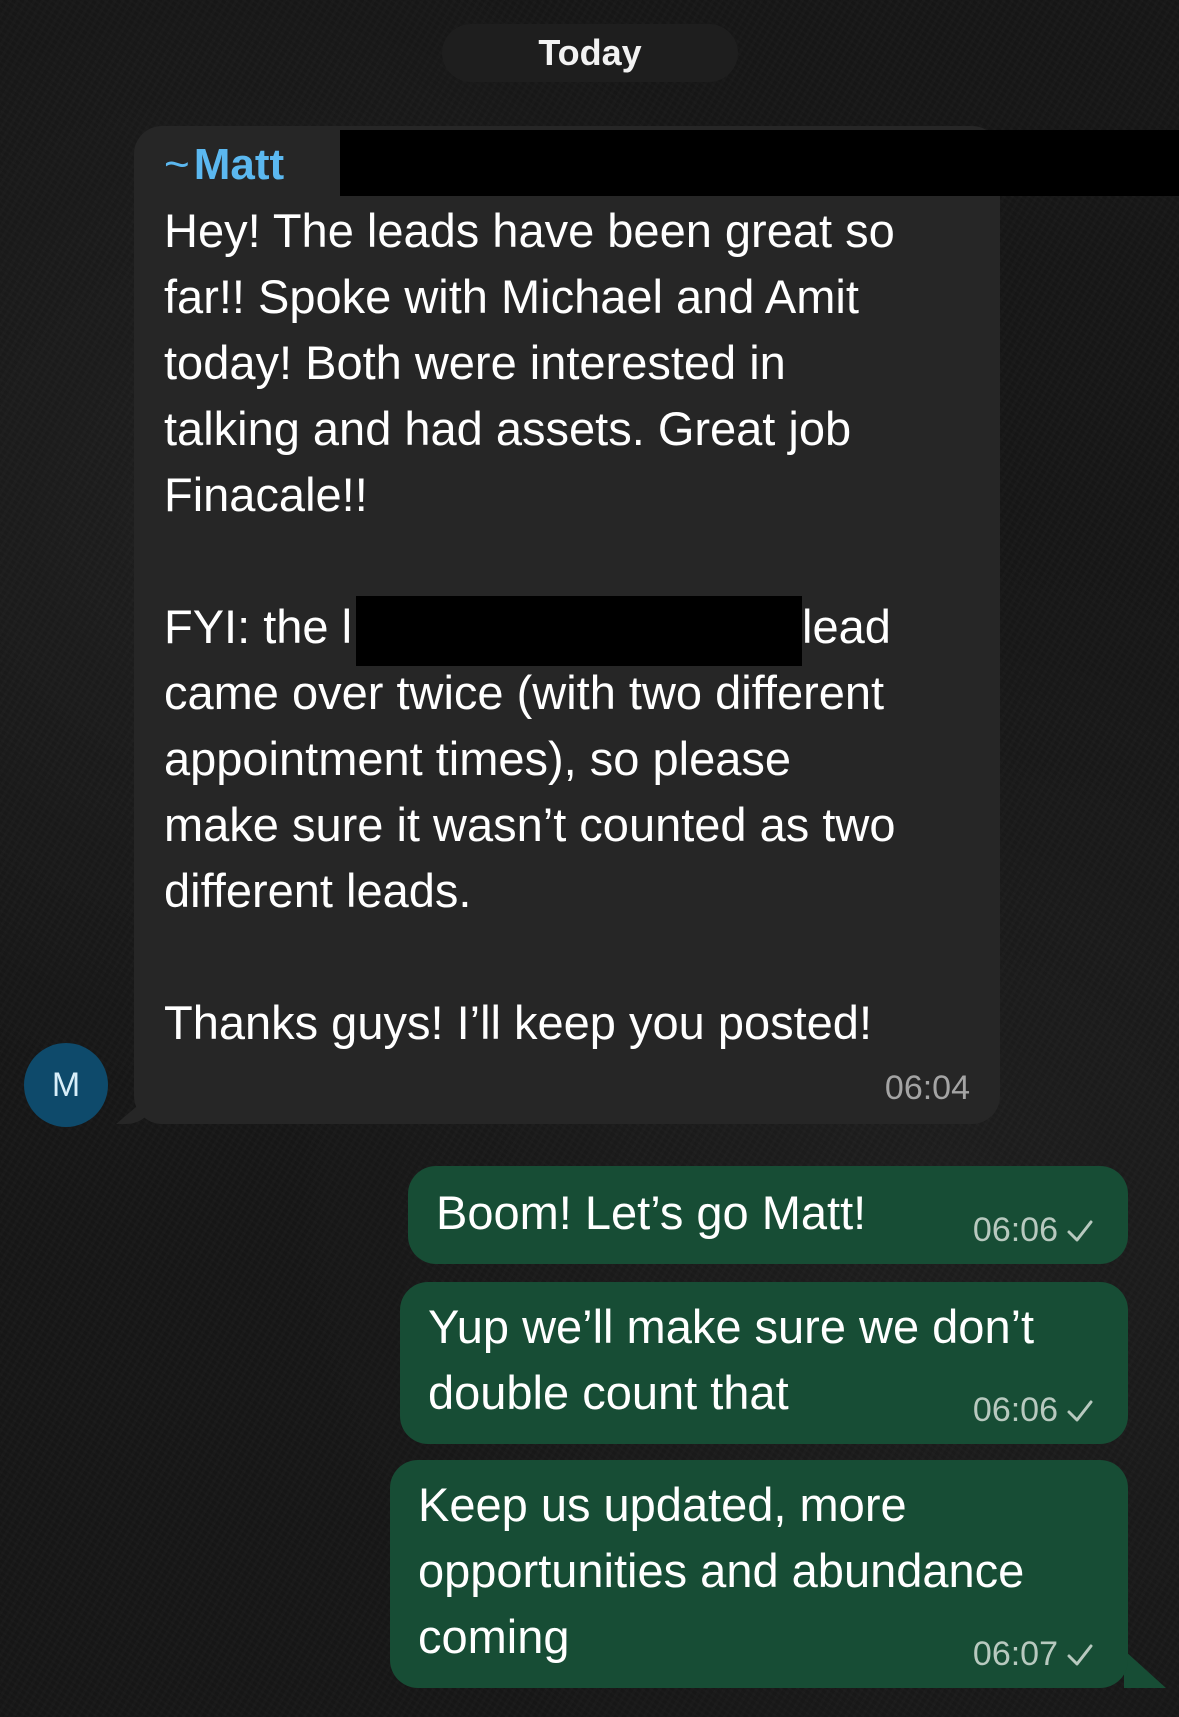 This screenshot has height=1717, width=1179. Describe the element at coordinates (731, 1326) in the screenshot. I see `message-line: Yup we’ll make sure we don’t` at that location.